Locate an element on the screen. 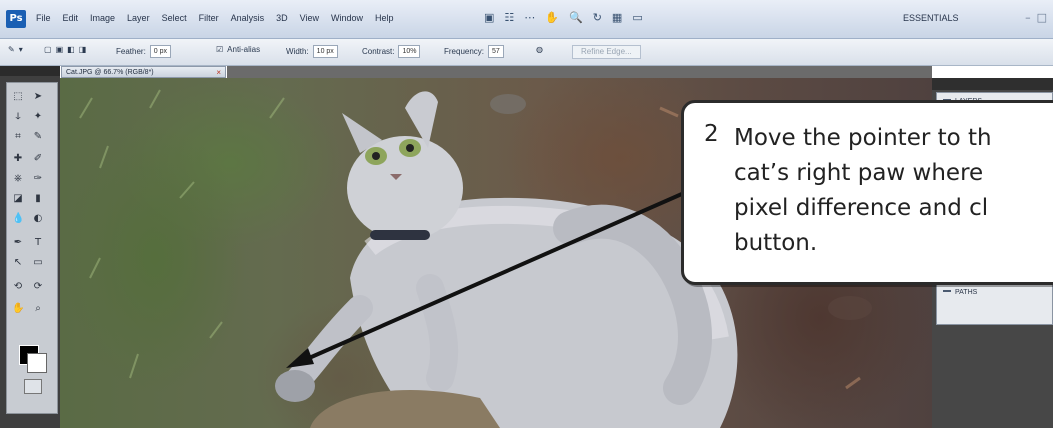 The width and height of the screenshot is (1053, 428). callout-line-4: button. is located at coordinates (776, 243).